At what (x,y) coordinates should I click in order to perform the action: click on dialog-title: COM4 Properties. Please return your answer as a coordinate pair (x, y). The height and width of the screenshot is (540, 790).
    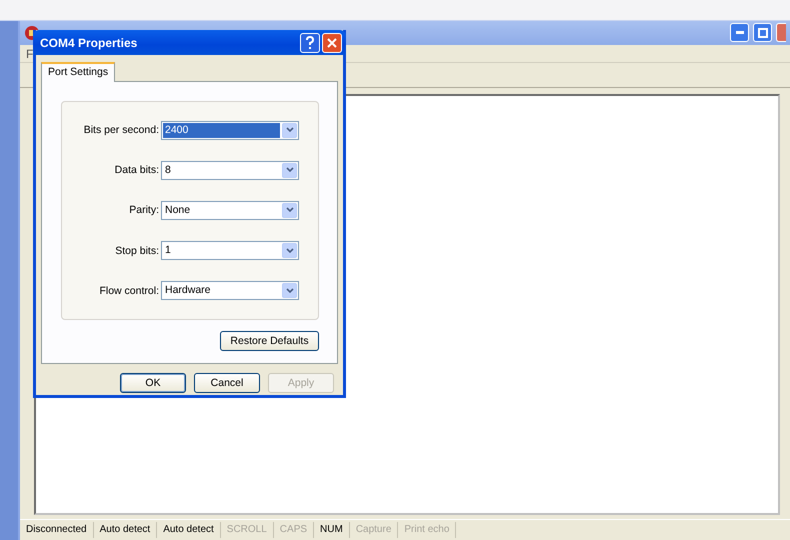
    Looking at the image, I should click on (89, 43).